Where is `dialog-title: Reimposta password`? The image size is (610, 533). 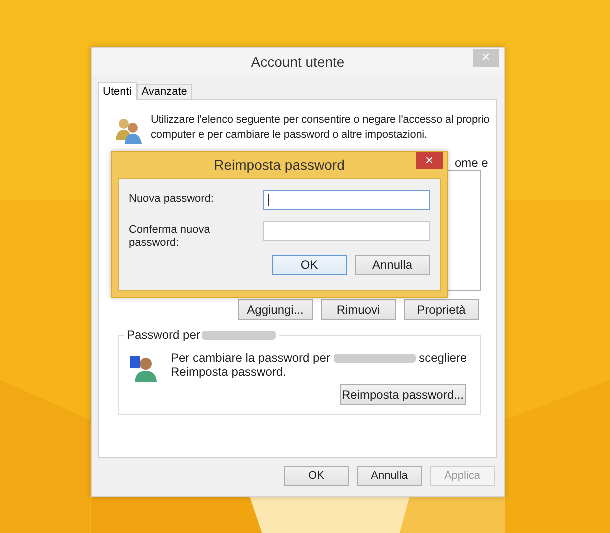
dialog-title: Reimposta password is located at coordinates (279, 165).